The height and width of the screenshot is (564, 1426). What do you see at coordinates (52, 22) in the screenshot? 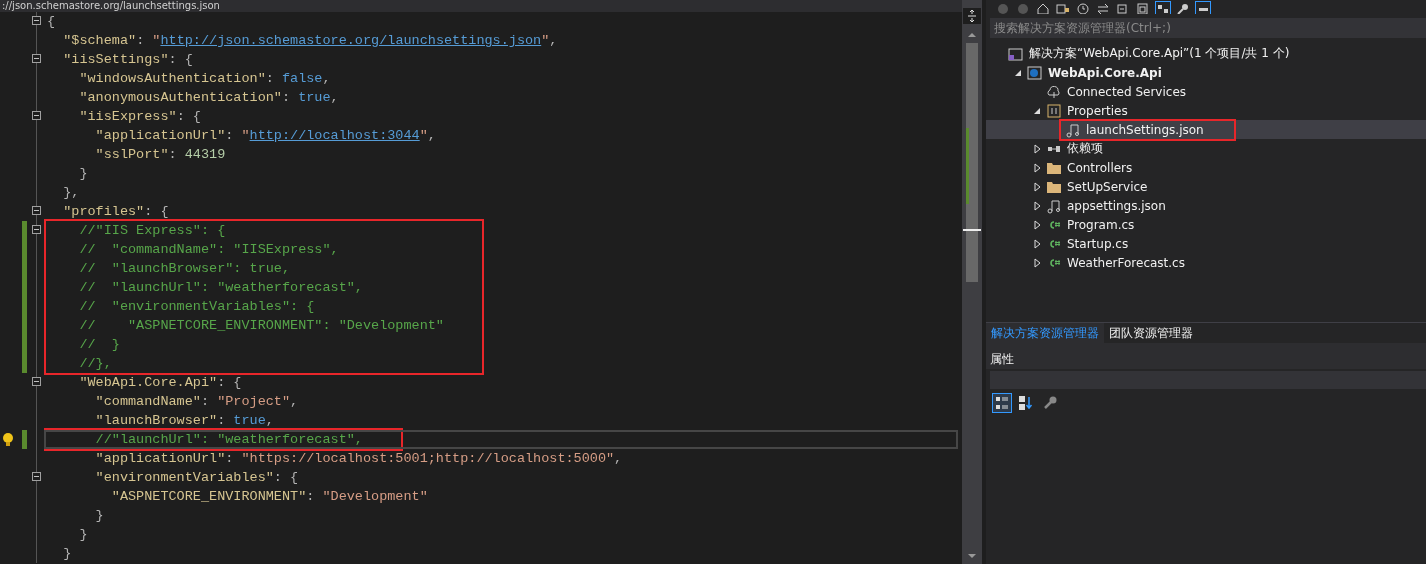
I see `code-line: {` at bounding box center [52, 22].